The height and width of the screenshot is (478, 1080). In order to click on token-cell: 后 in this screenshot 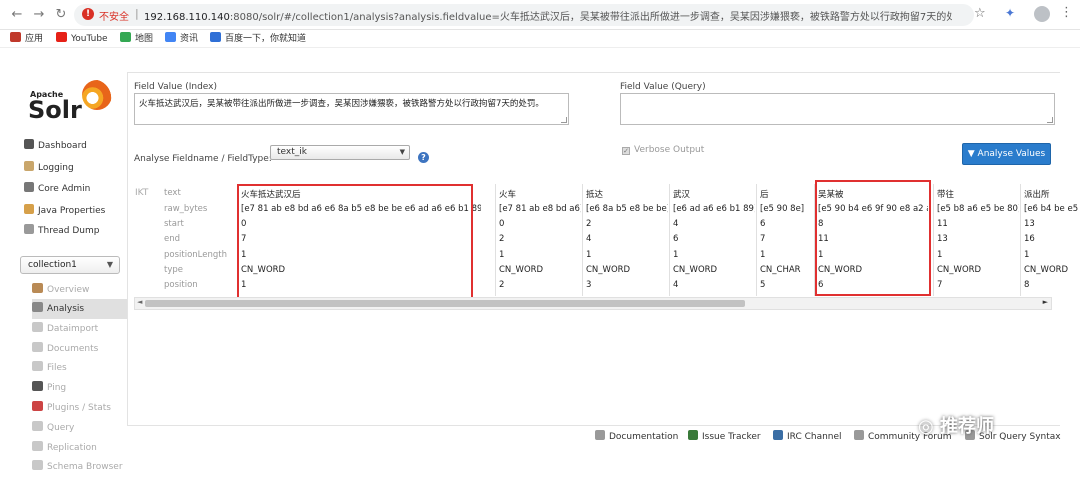, I will do `click(764, 195)`.